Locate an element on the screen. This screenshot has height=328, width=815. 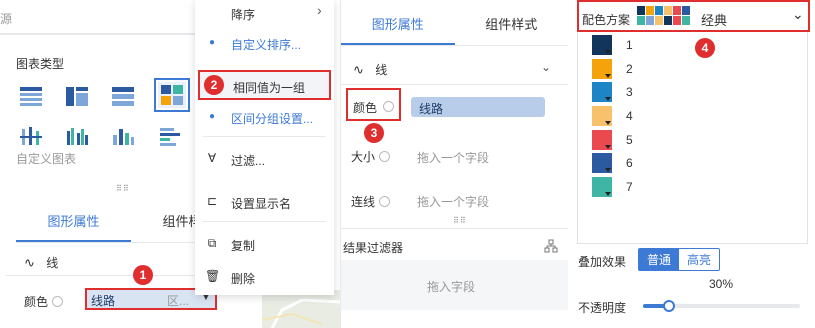
bar-chart-icon is located at coordinates (123, 136).